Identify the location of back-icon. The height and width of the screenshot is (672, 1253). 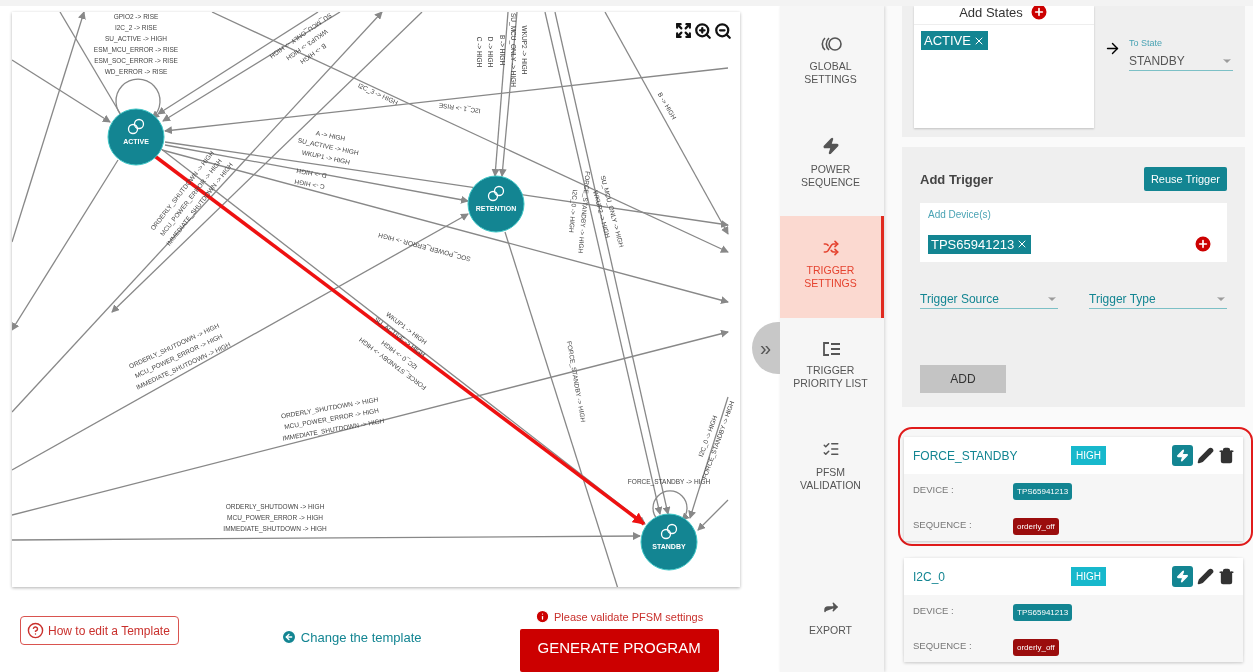
(288, 637).